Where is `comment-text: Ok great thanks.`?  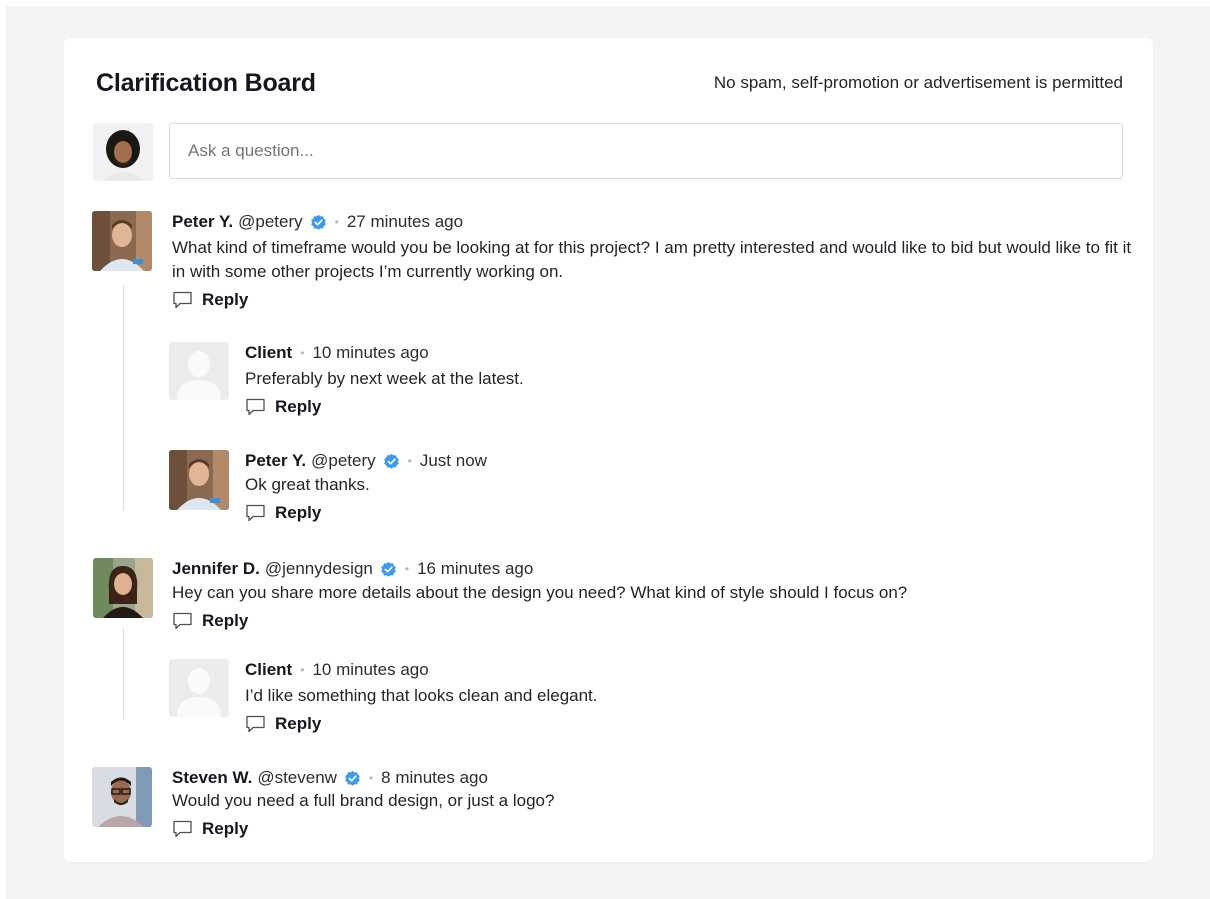 comment-text: Ok great thanks. is located at coordinates (307, 484).